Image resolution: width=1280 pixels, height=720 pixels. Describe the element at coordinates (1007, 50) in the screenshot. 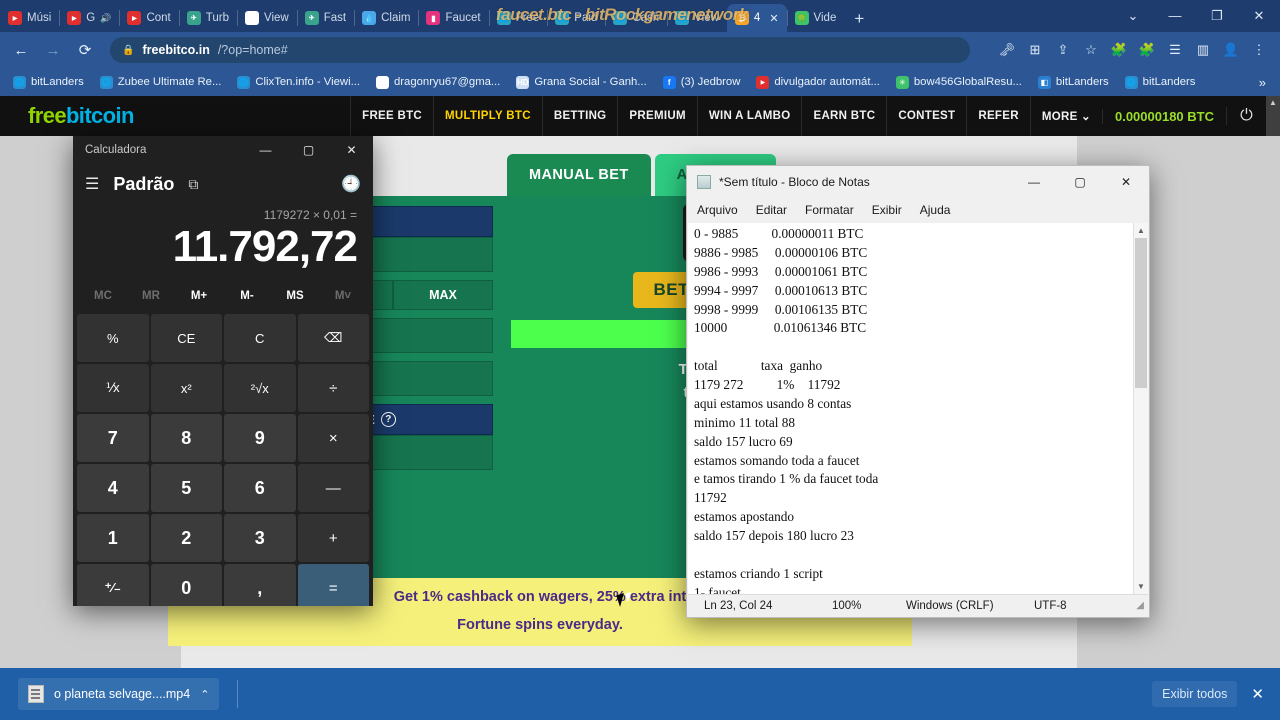

I see `key-icon: 🗝` at that location.